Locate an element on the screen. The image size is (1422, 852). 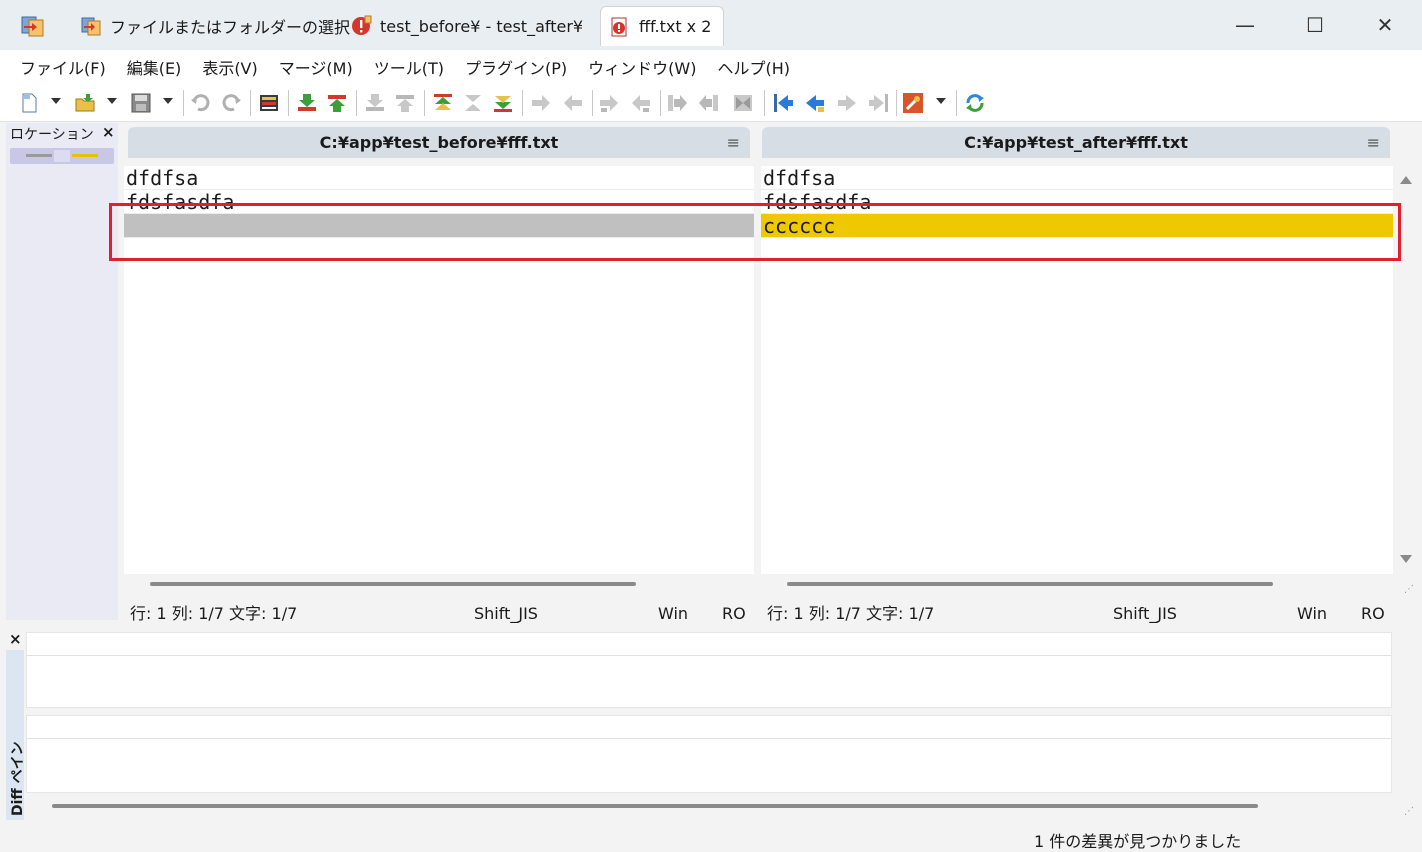
size-grip-icon: ⋰ is located at coordinates (1409, 589).